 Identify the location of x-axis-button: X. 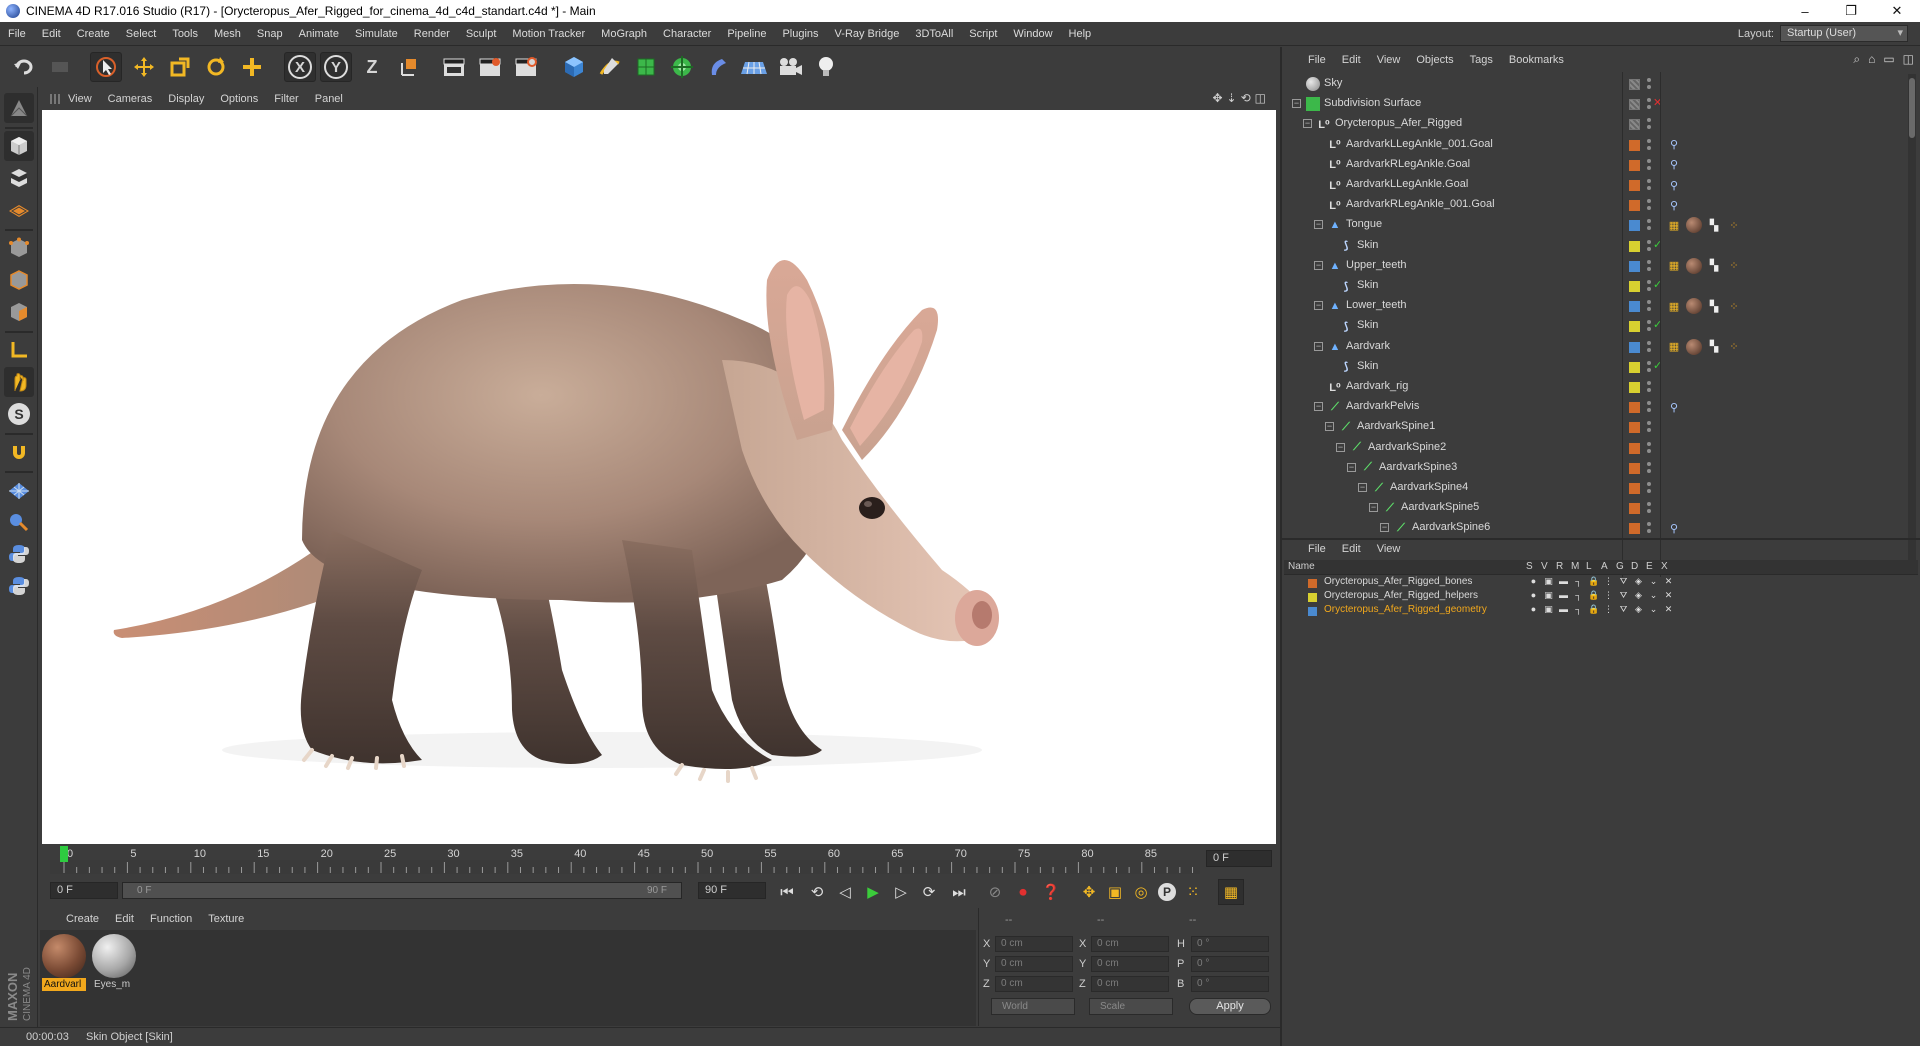
(300, 67).